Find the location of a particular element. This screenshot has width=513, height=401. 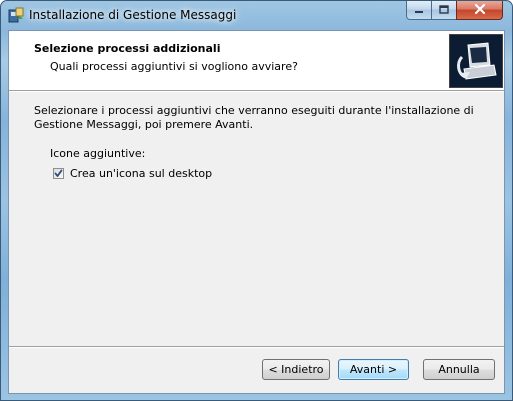

close-button is located at coordinates (479, 10).